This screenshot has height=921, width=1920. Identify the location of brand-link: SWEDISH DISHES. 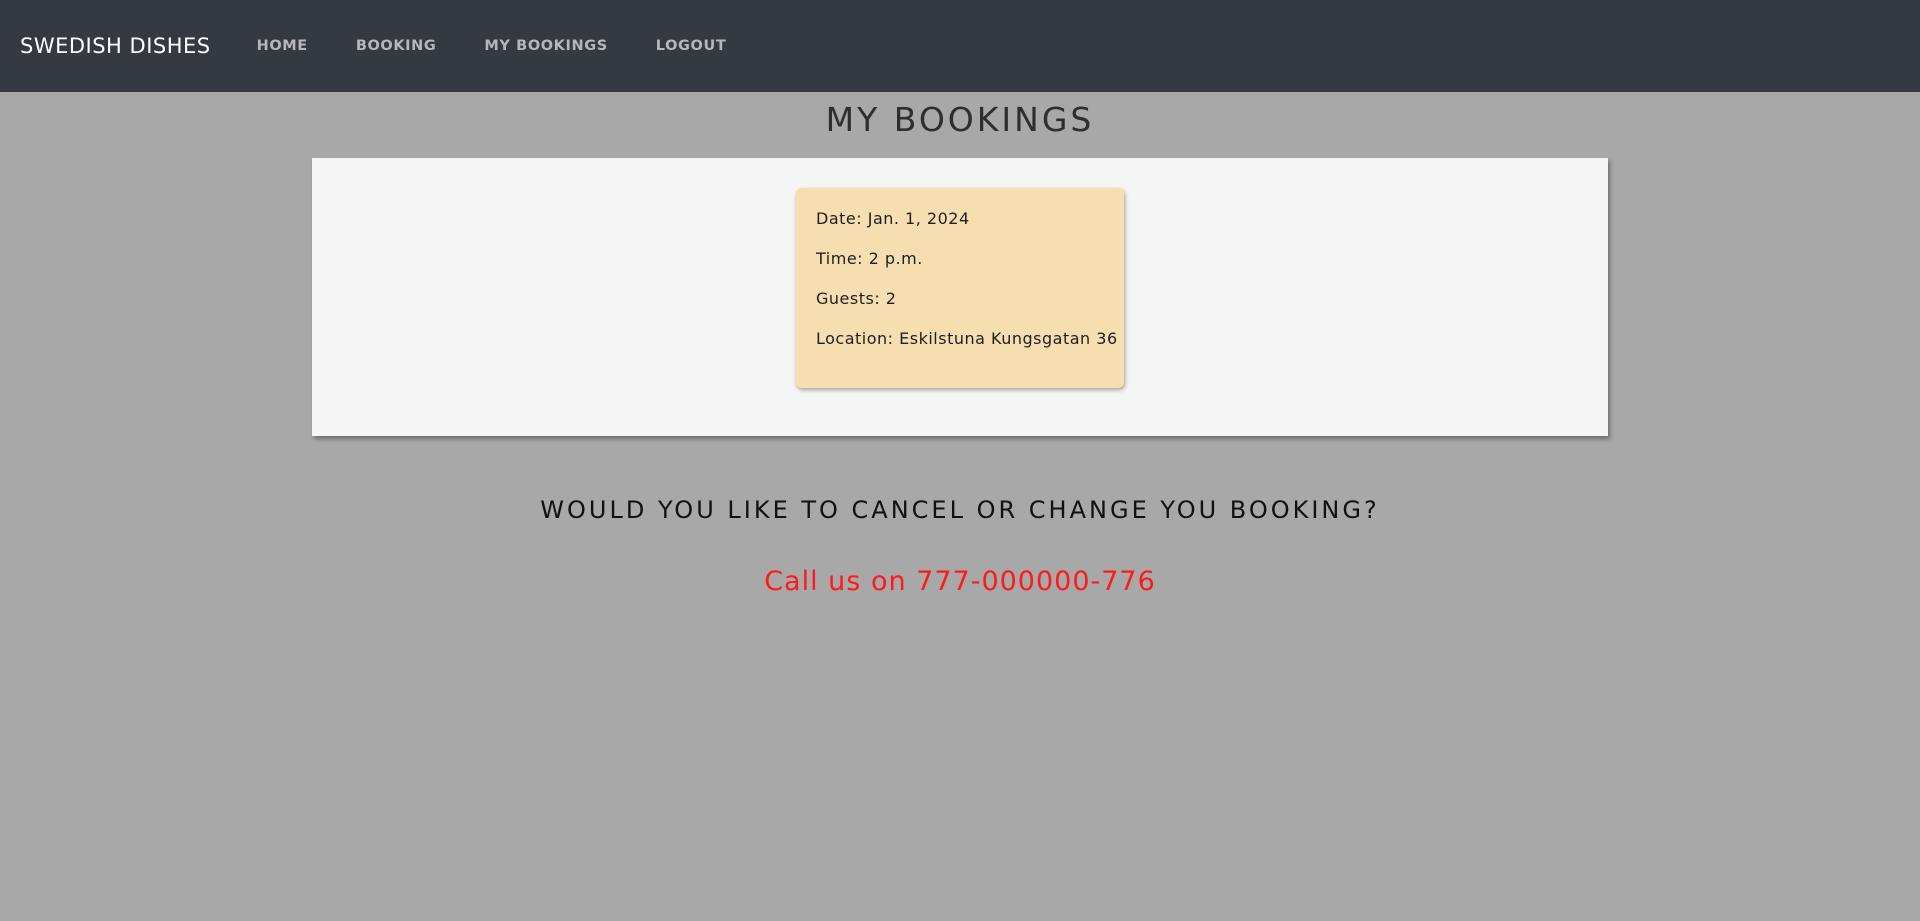
(115, 46).